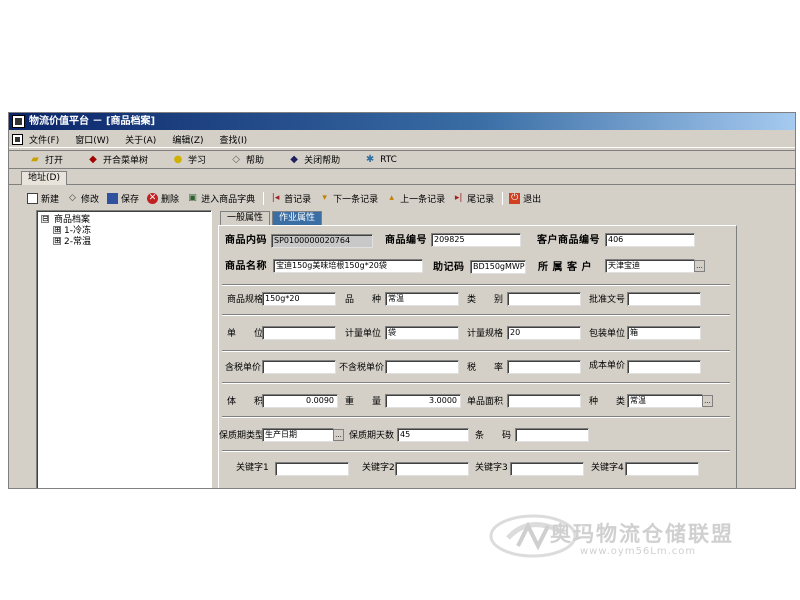 This screenshot has height=600, width=800. What do you see at coordinates (245, 402) in the screenshot?
I see `volume-label: 体 积` at bounding box center [245, 402].